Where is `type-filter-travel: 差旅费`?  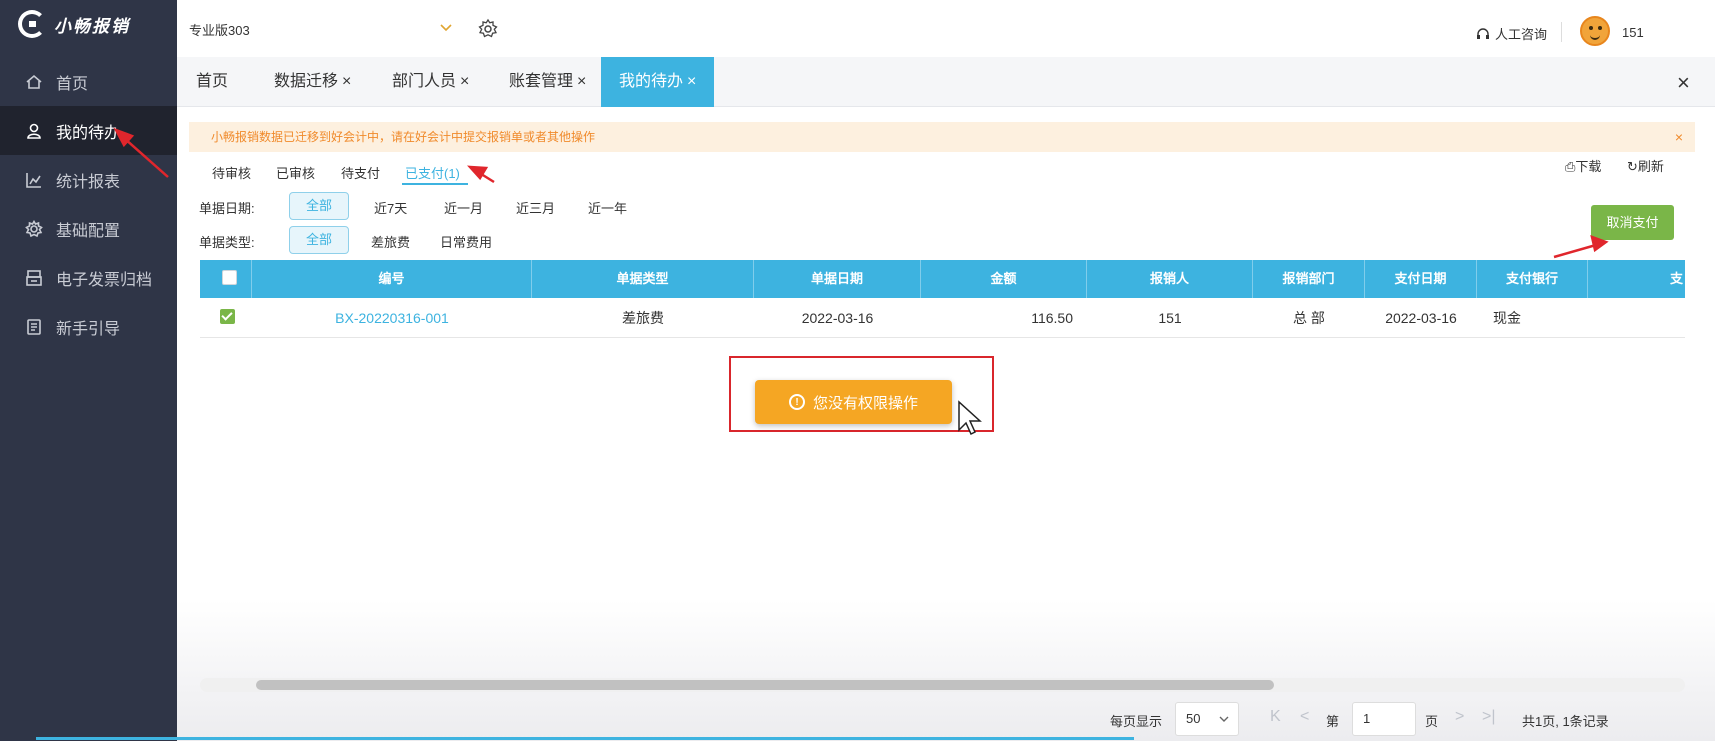
type-filter-travel: 差旅费 is located at coordinates (390, 241).